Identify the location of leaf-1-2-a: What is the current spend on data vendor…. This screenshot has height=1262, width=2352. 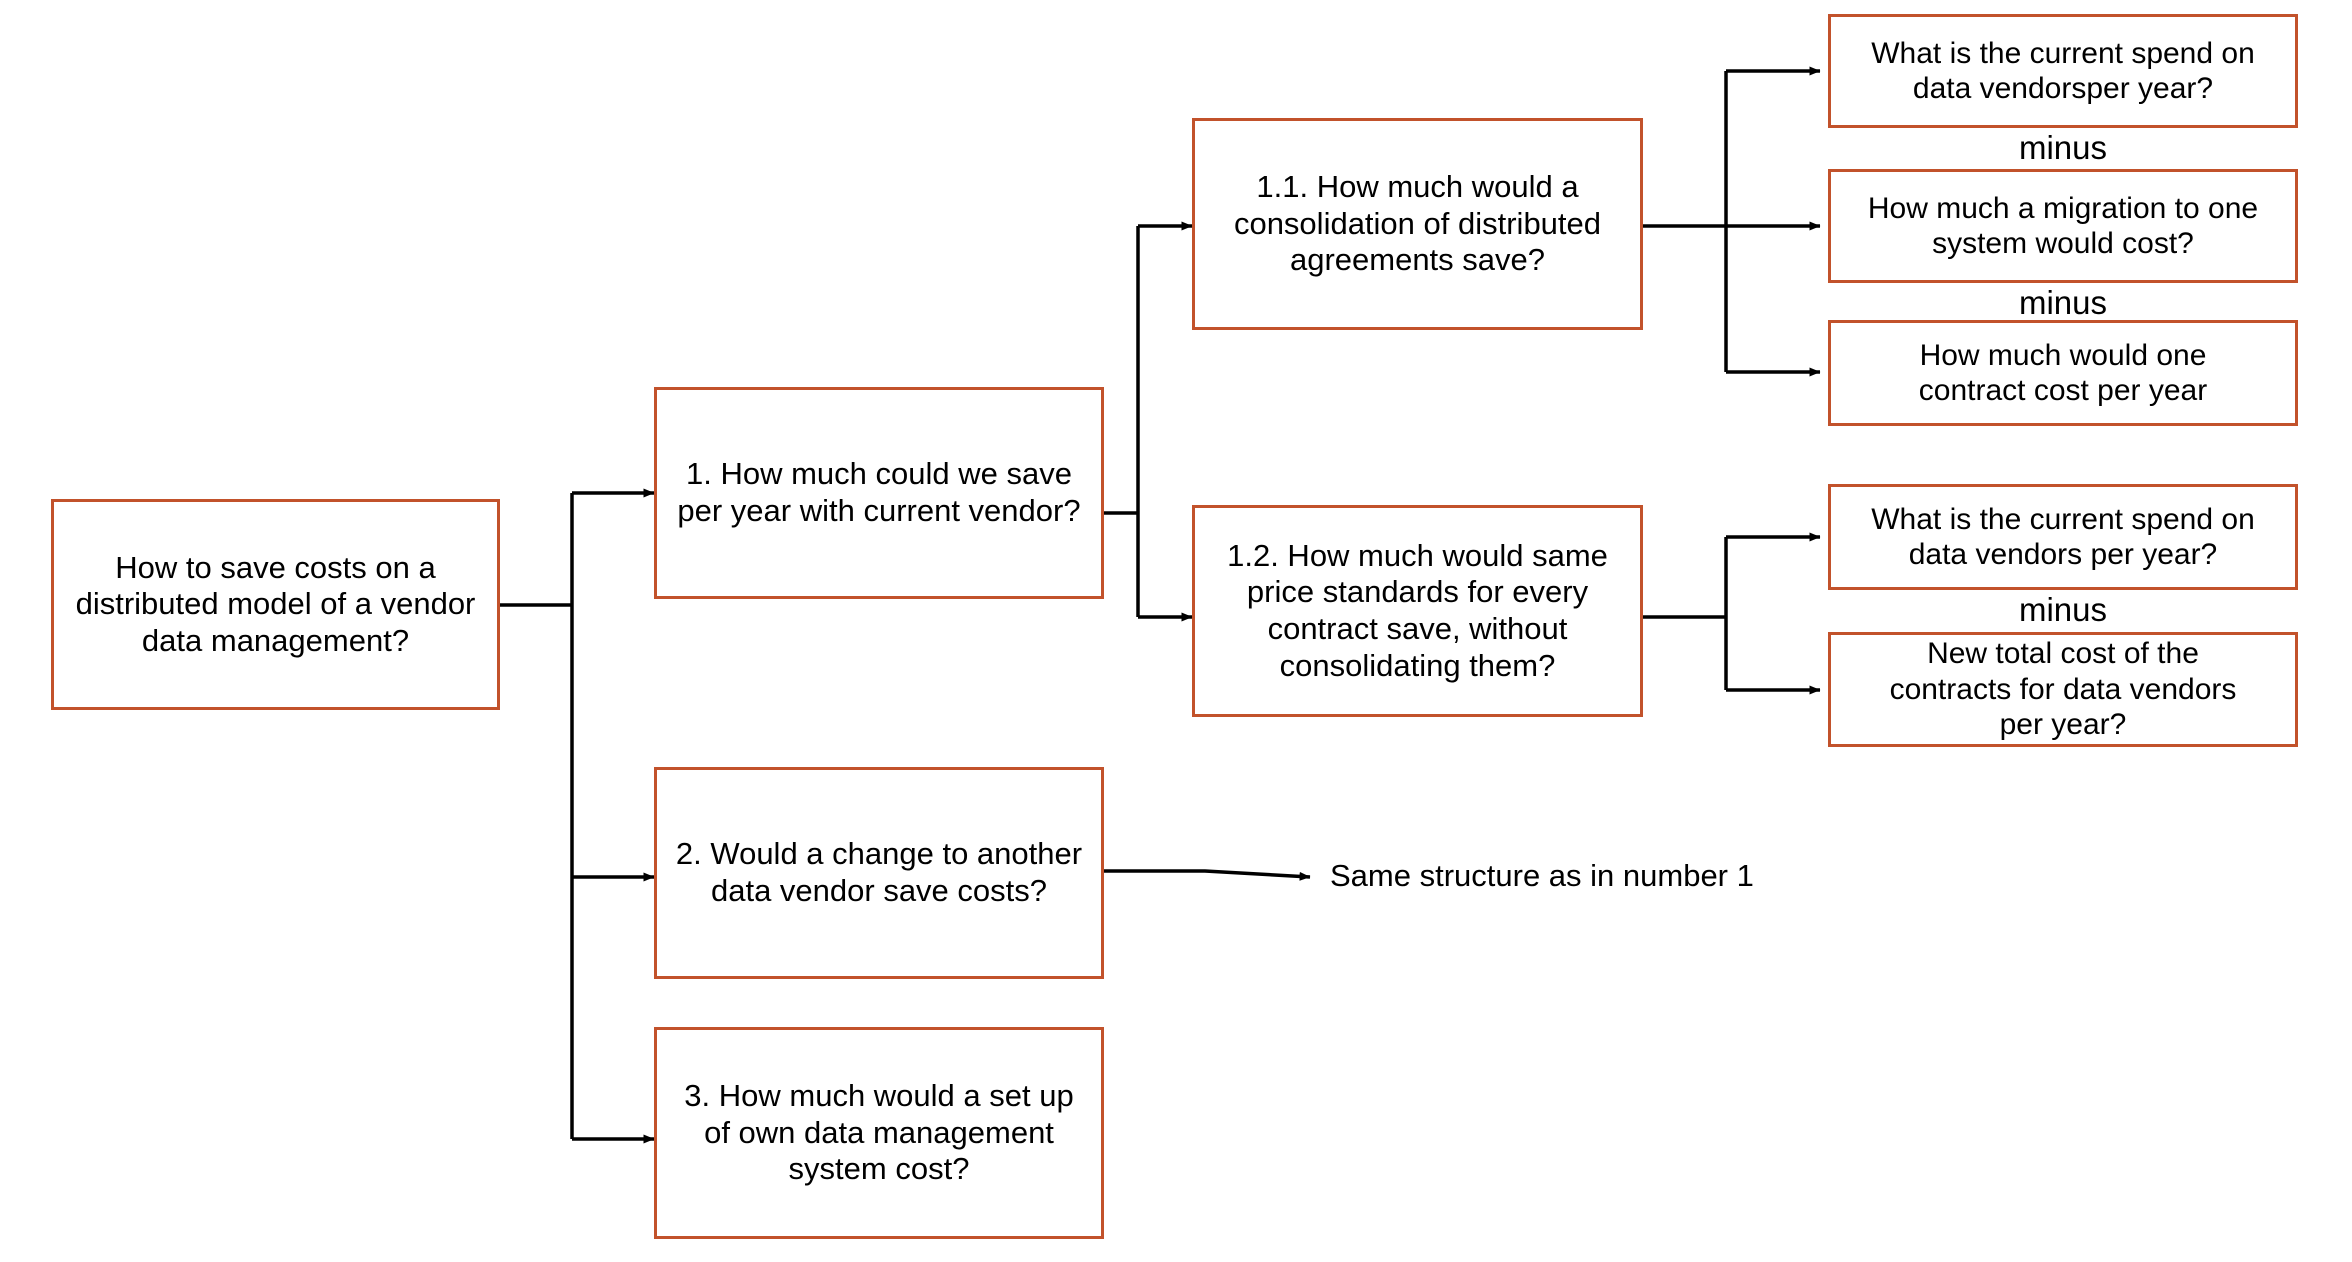
(2063, 537).